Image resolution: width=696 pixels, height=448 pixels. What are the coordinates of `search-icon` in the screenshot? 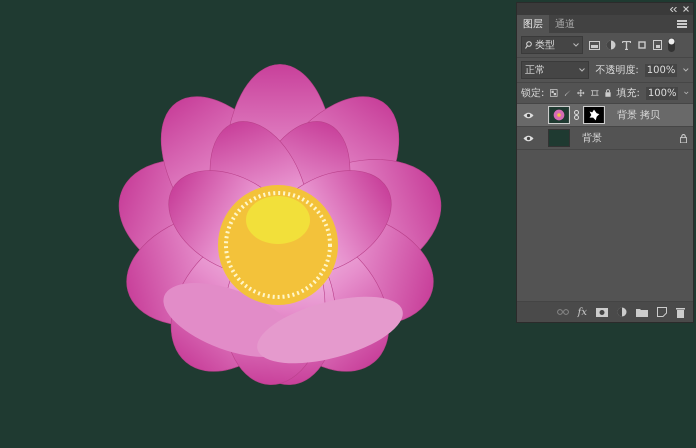 It's located at (528, 45).